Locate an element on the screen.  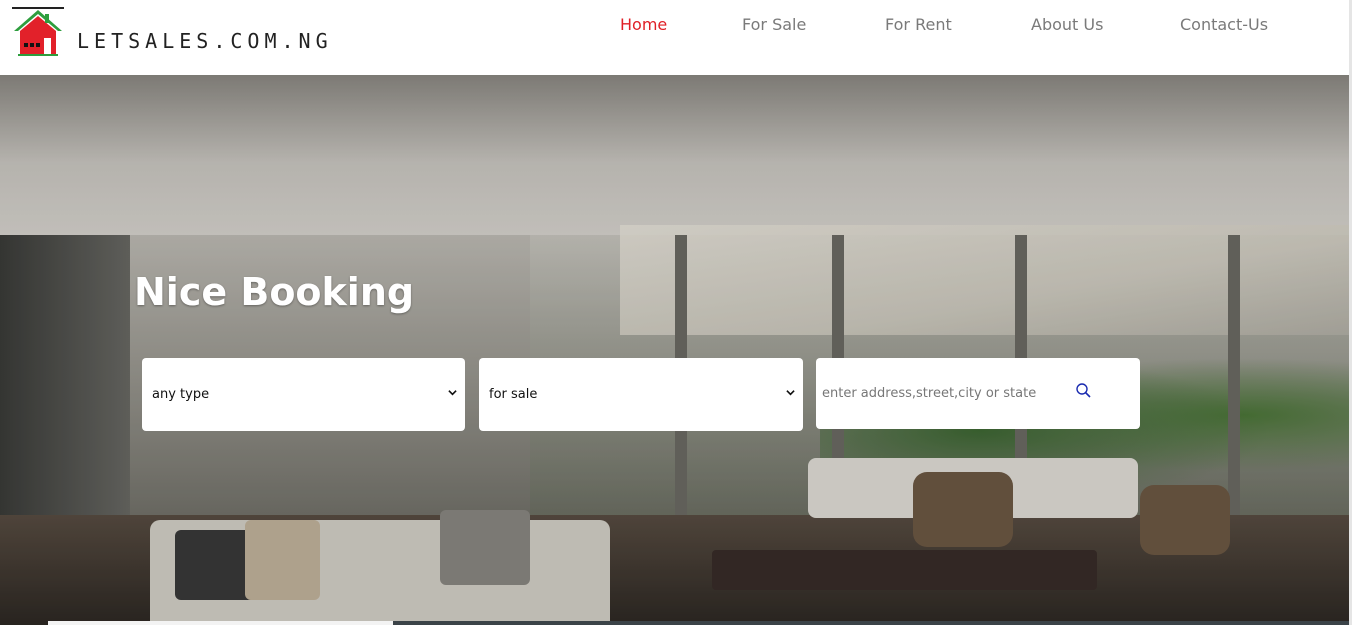
nav-home: Home is located at coordinates (643, 24).